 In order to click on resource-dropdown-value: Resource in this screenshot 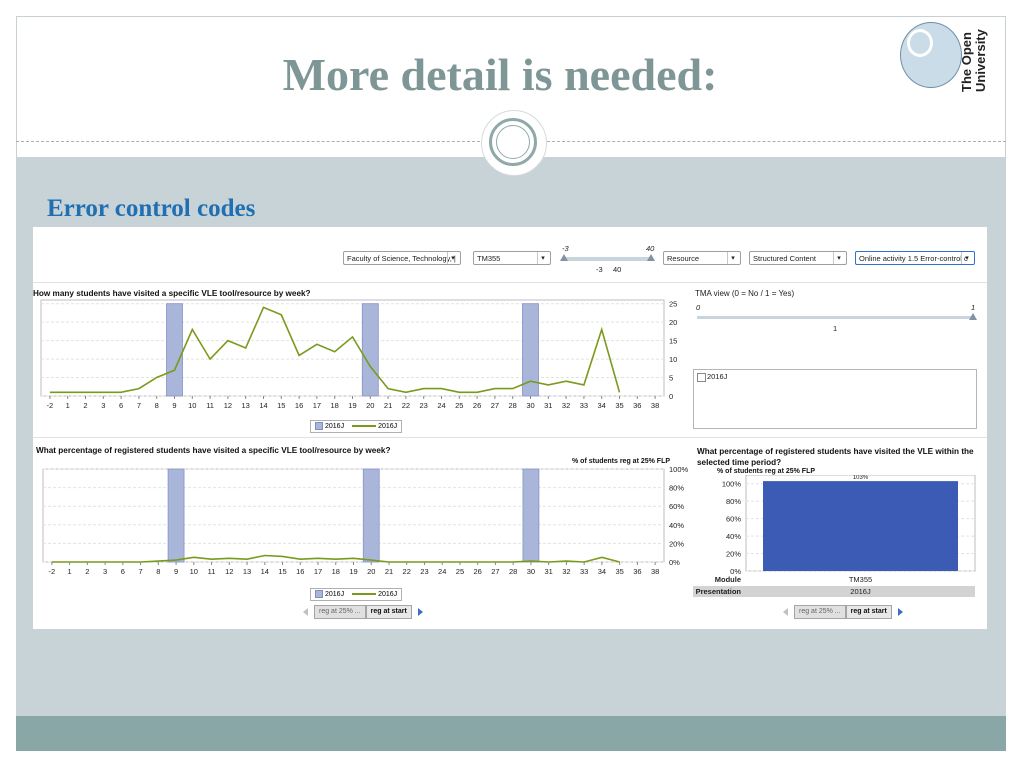, I will do `click(683, 258)`.